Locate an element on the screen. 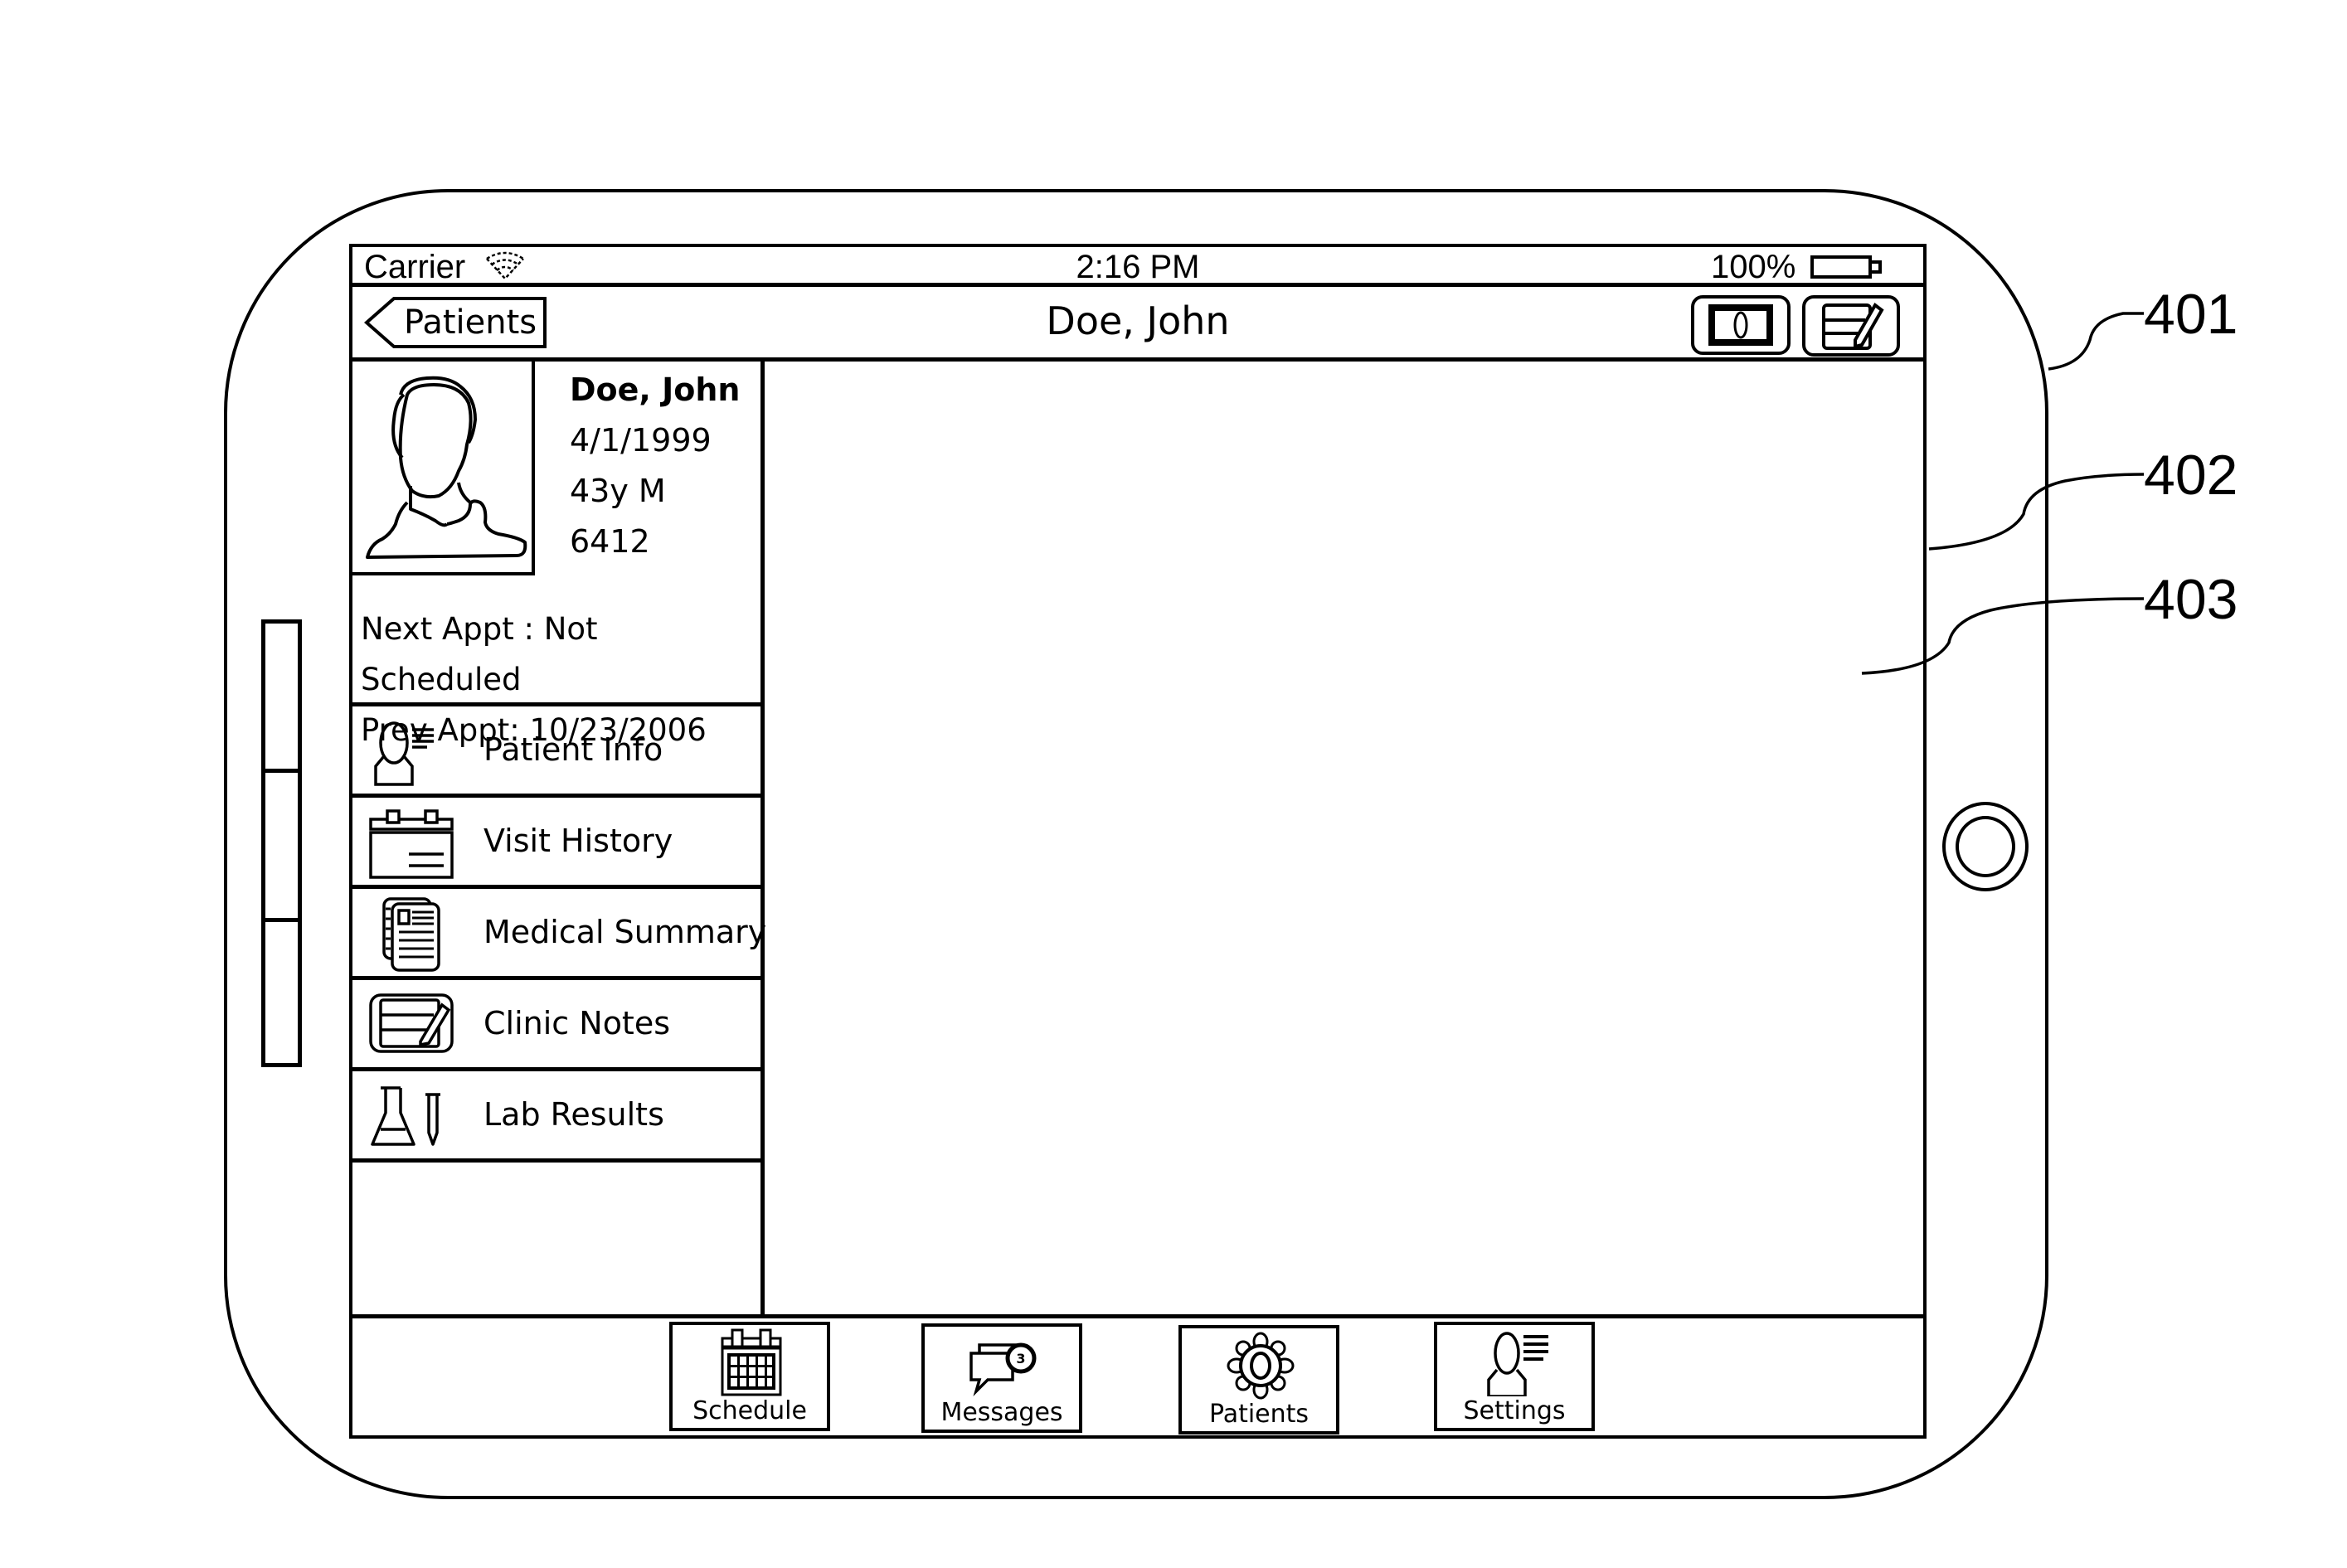 This screenshot has width=2347, height=1568. home-button-ring is located at coordinates (1985, 846).